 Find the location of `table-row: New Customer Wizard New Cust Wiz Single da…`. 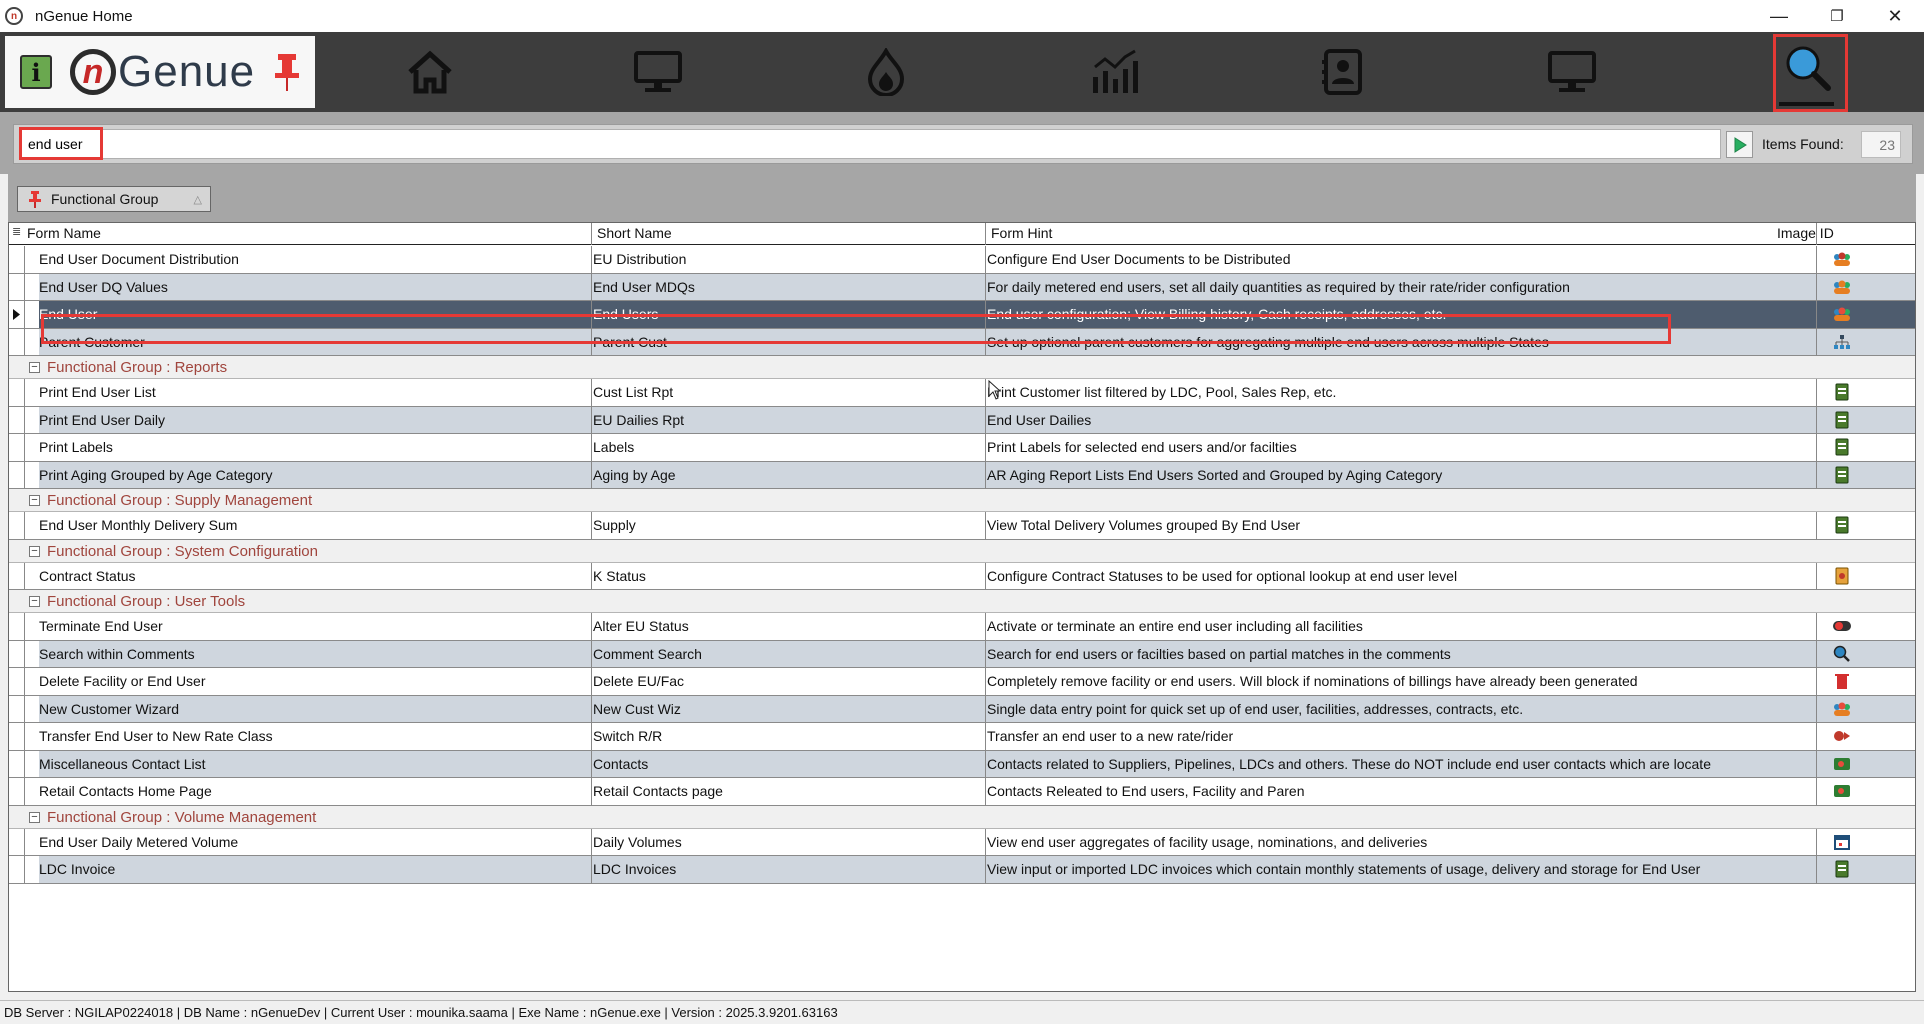

table-row: New Customer Wizard New Cust Wiz Single da… is located at coordinates (962, 709).